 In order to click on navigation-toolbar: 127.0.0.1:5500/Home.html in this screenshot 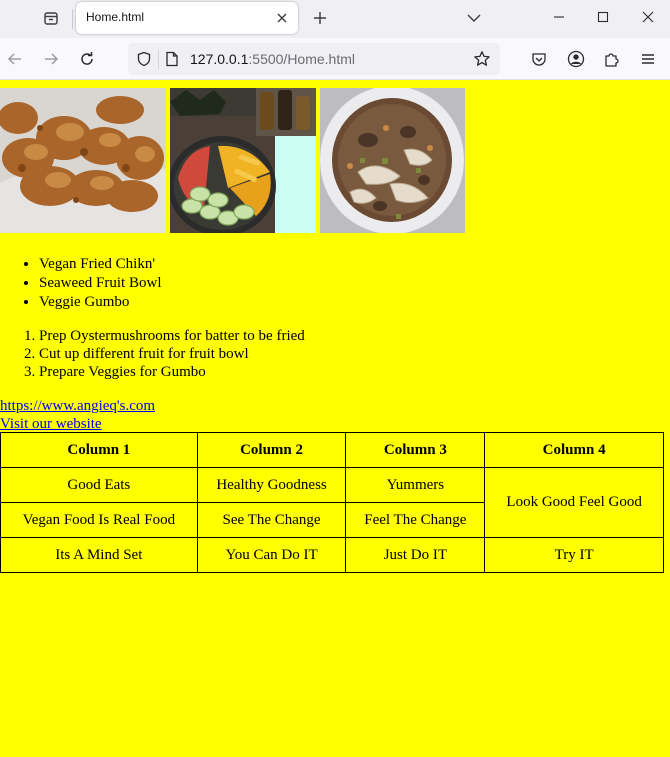, I will do `click(335, 59)`.